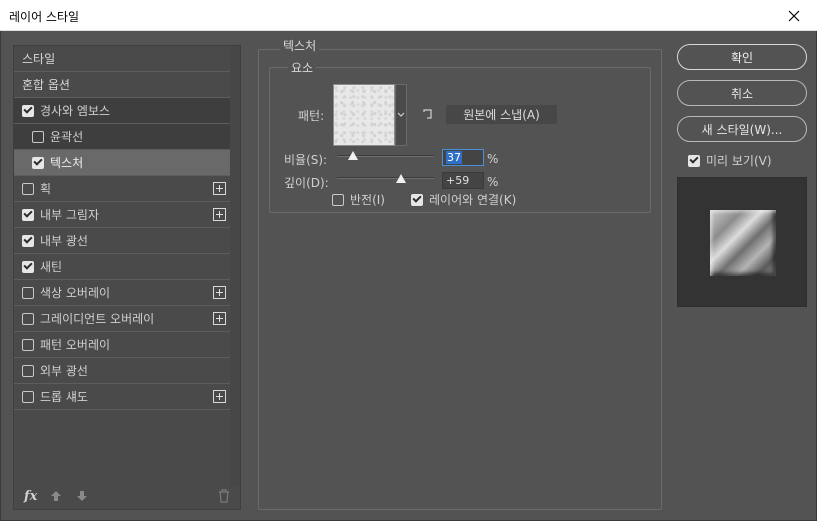  Describe the element at coordinates (30, 496) in the screenshot. I see `fx-menu-button: fx` at that location.